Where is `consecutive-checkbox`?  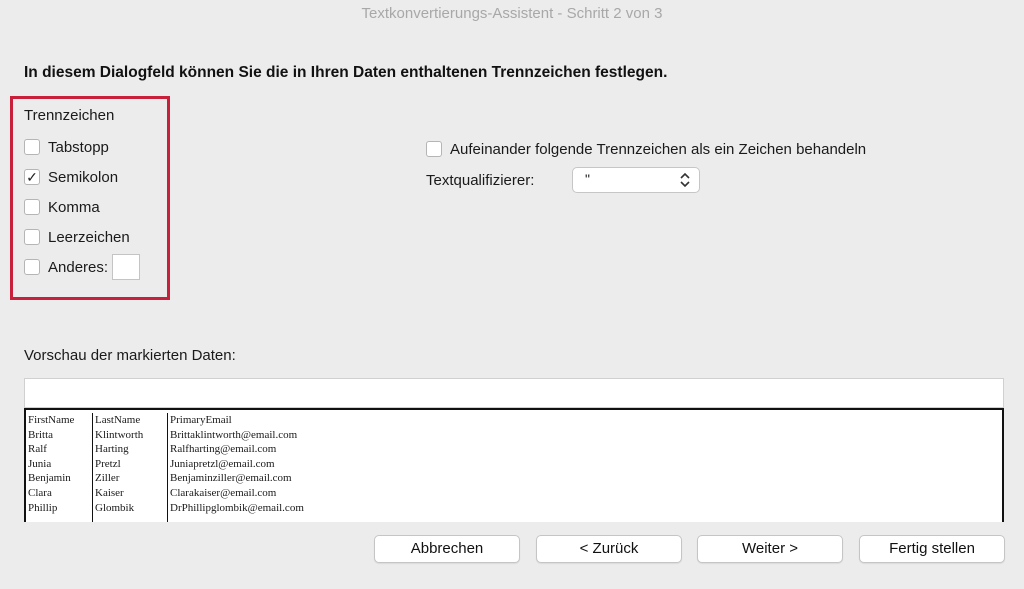
consecutive-checkbox is located at coordinates (434, 149).